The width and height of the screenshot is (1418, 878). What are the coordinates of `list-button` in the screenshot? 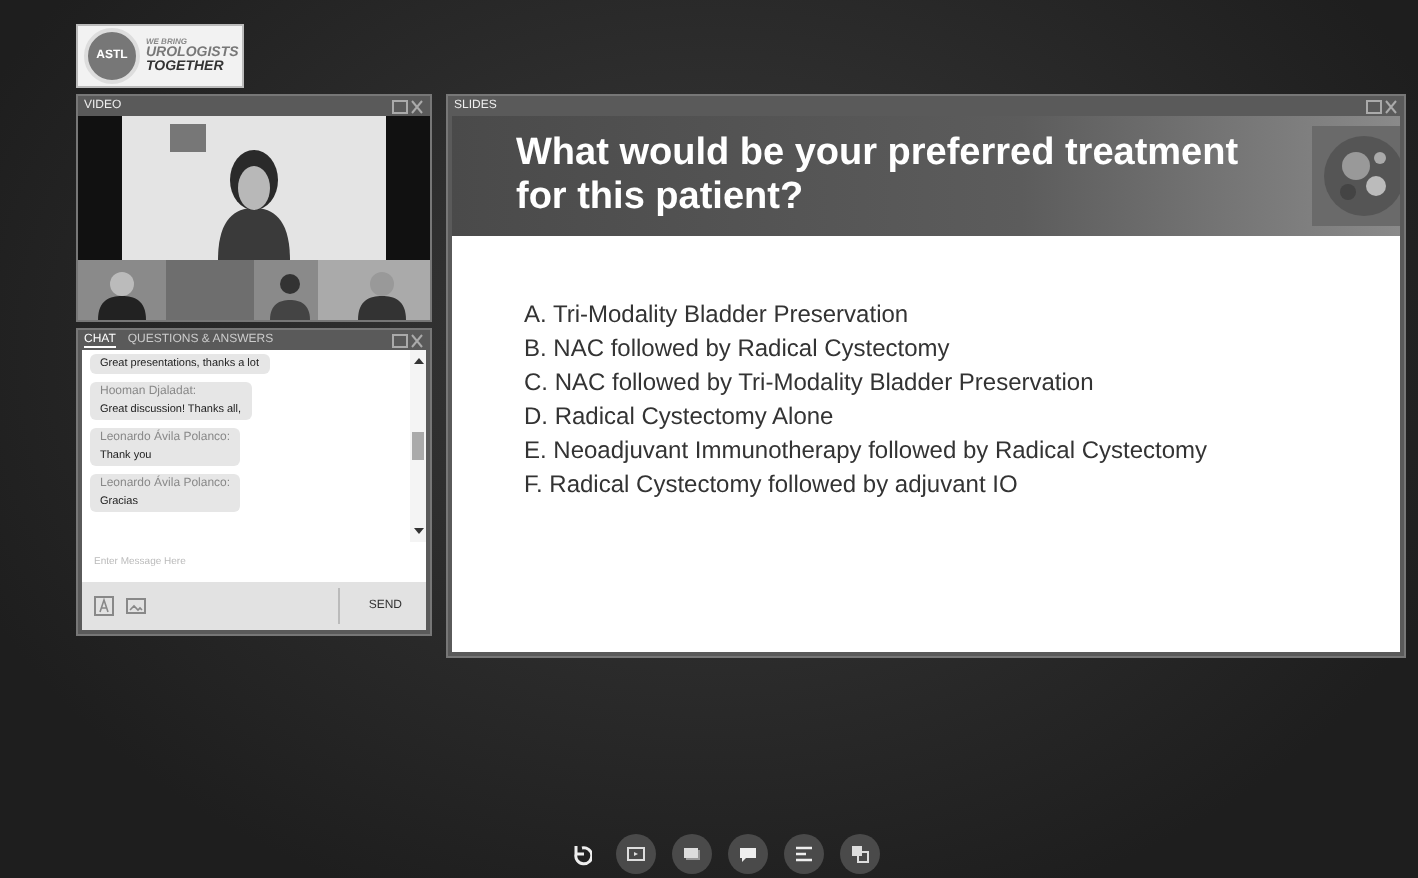 It's located at (804, 854).